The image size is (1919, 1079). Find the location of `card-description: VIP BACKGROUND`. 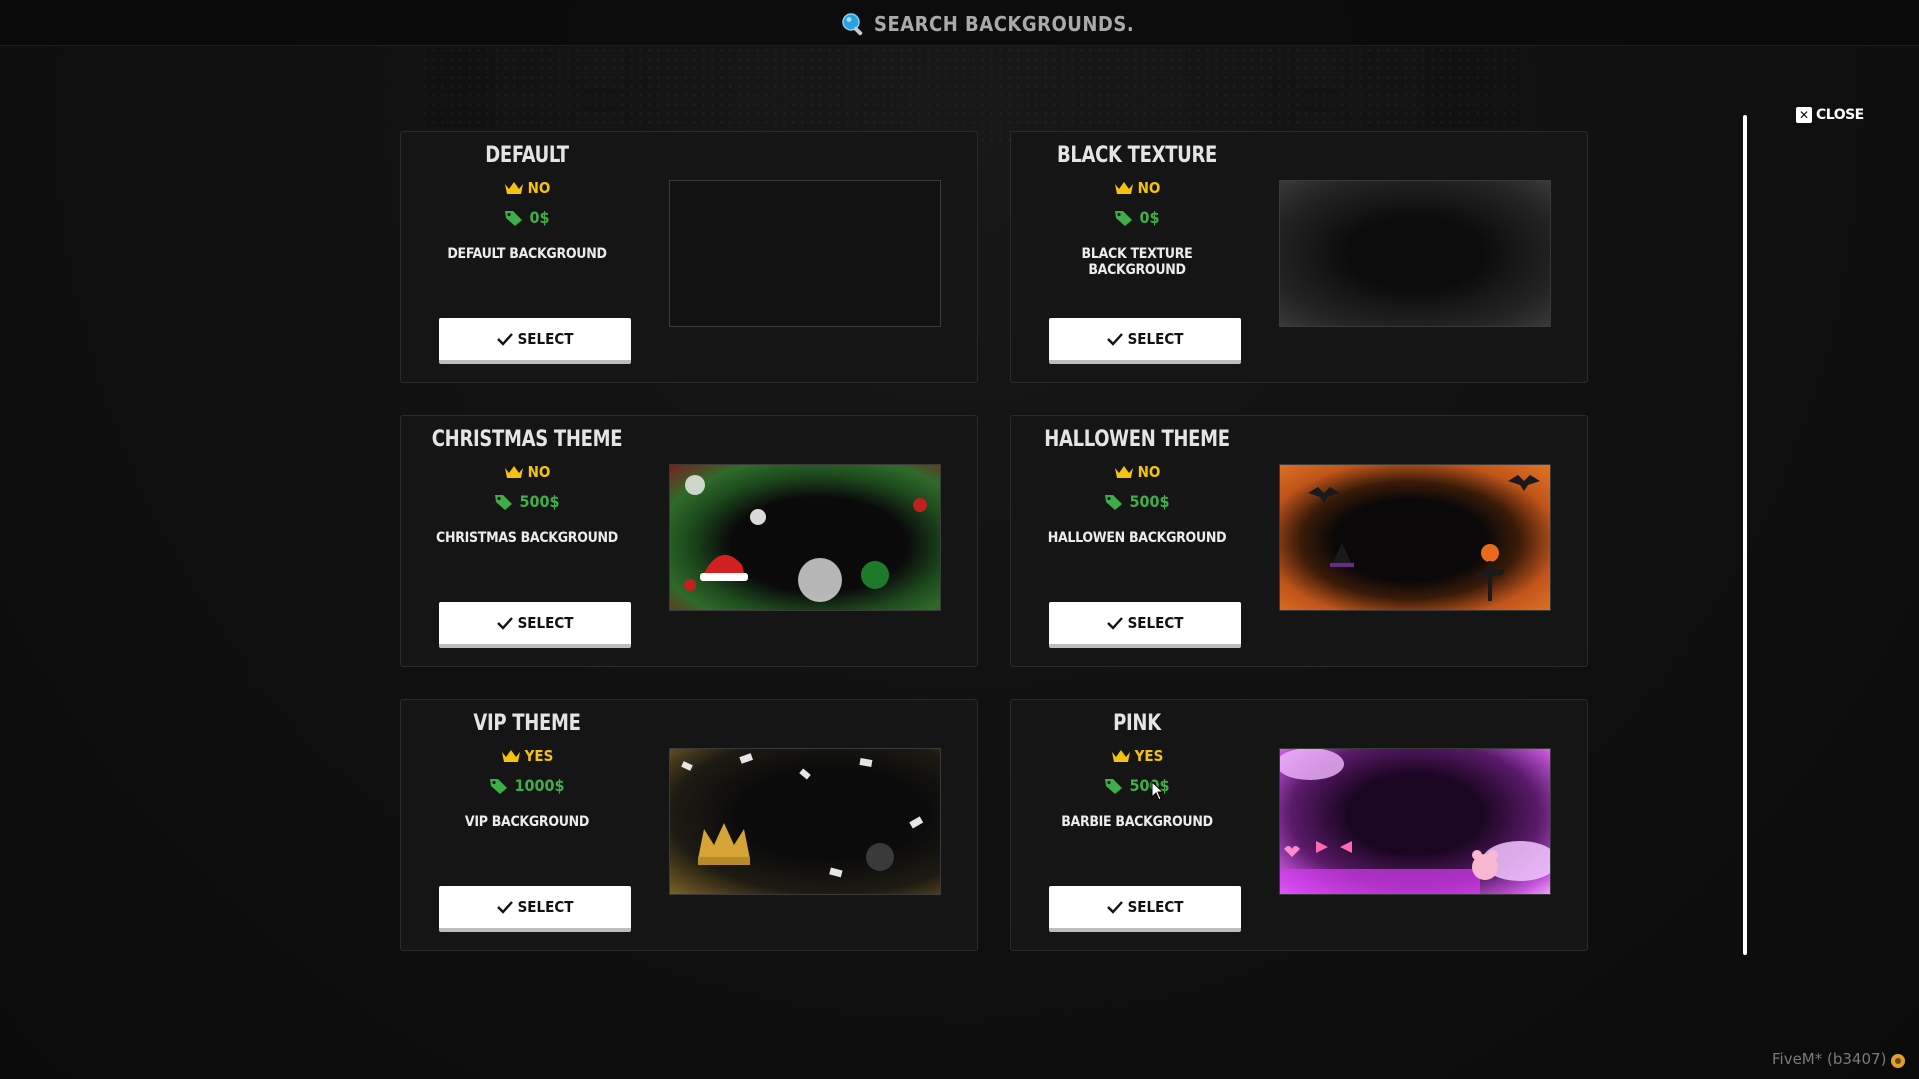

card-description: VIP BACKGROUND is located at coordinates (527, 822).